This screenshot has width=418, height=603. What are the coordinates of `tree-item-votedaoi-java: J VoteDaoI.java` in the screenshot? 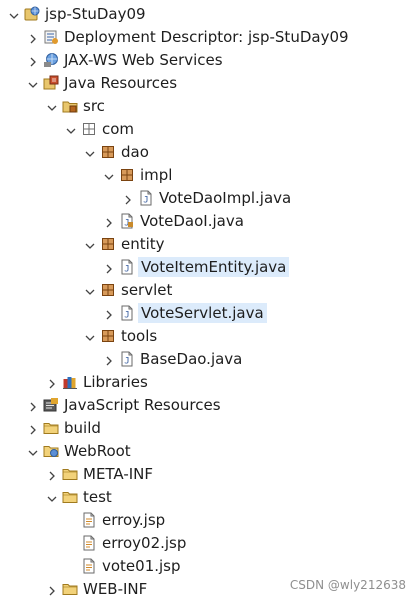 It's located at (209, 221).